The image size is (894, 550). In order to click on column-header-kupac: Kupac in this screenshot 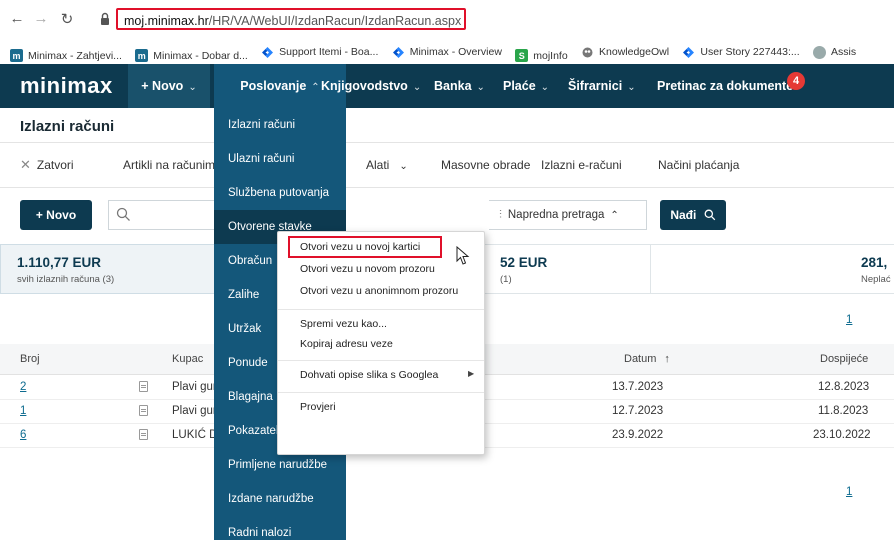, I will do `click(187, 359)`.